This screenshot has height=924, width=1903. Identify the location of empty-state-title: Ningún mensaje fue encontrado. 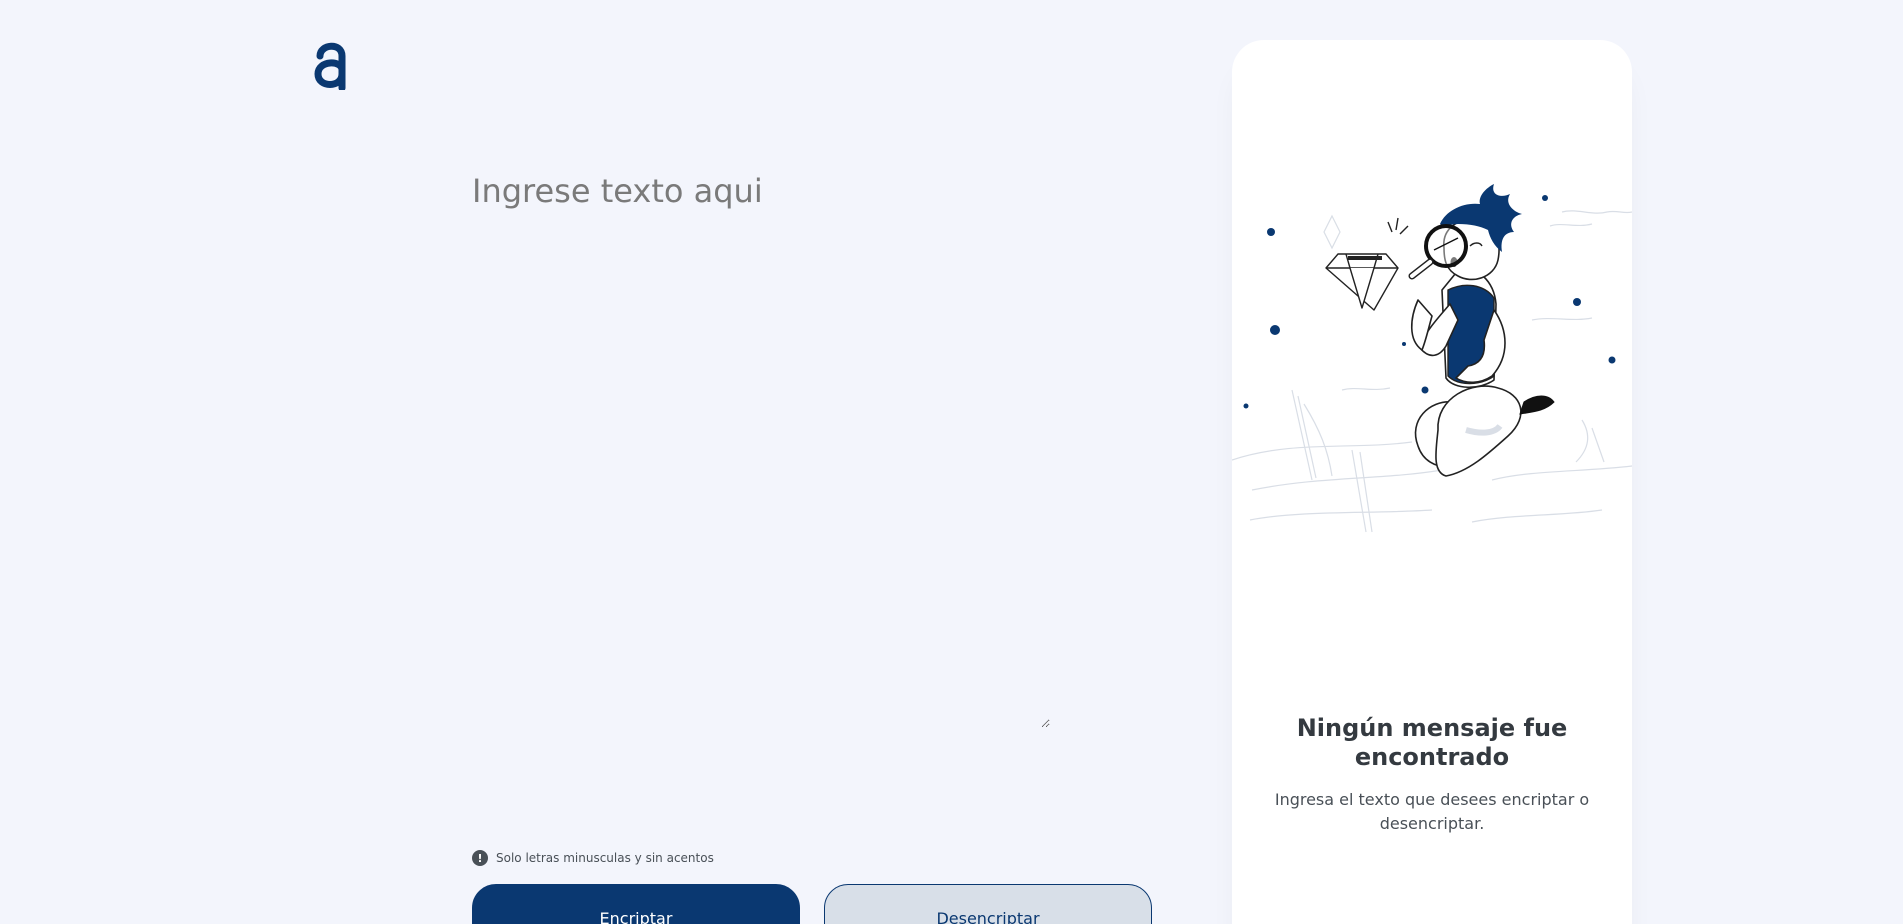
(1432, 742).